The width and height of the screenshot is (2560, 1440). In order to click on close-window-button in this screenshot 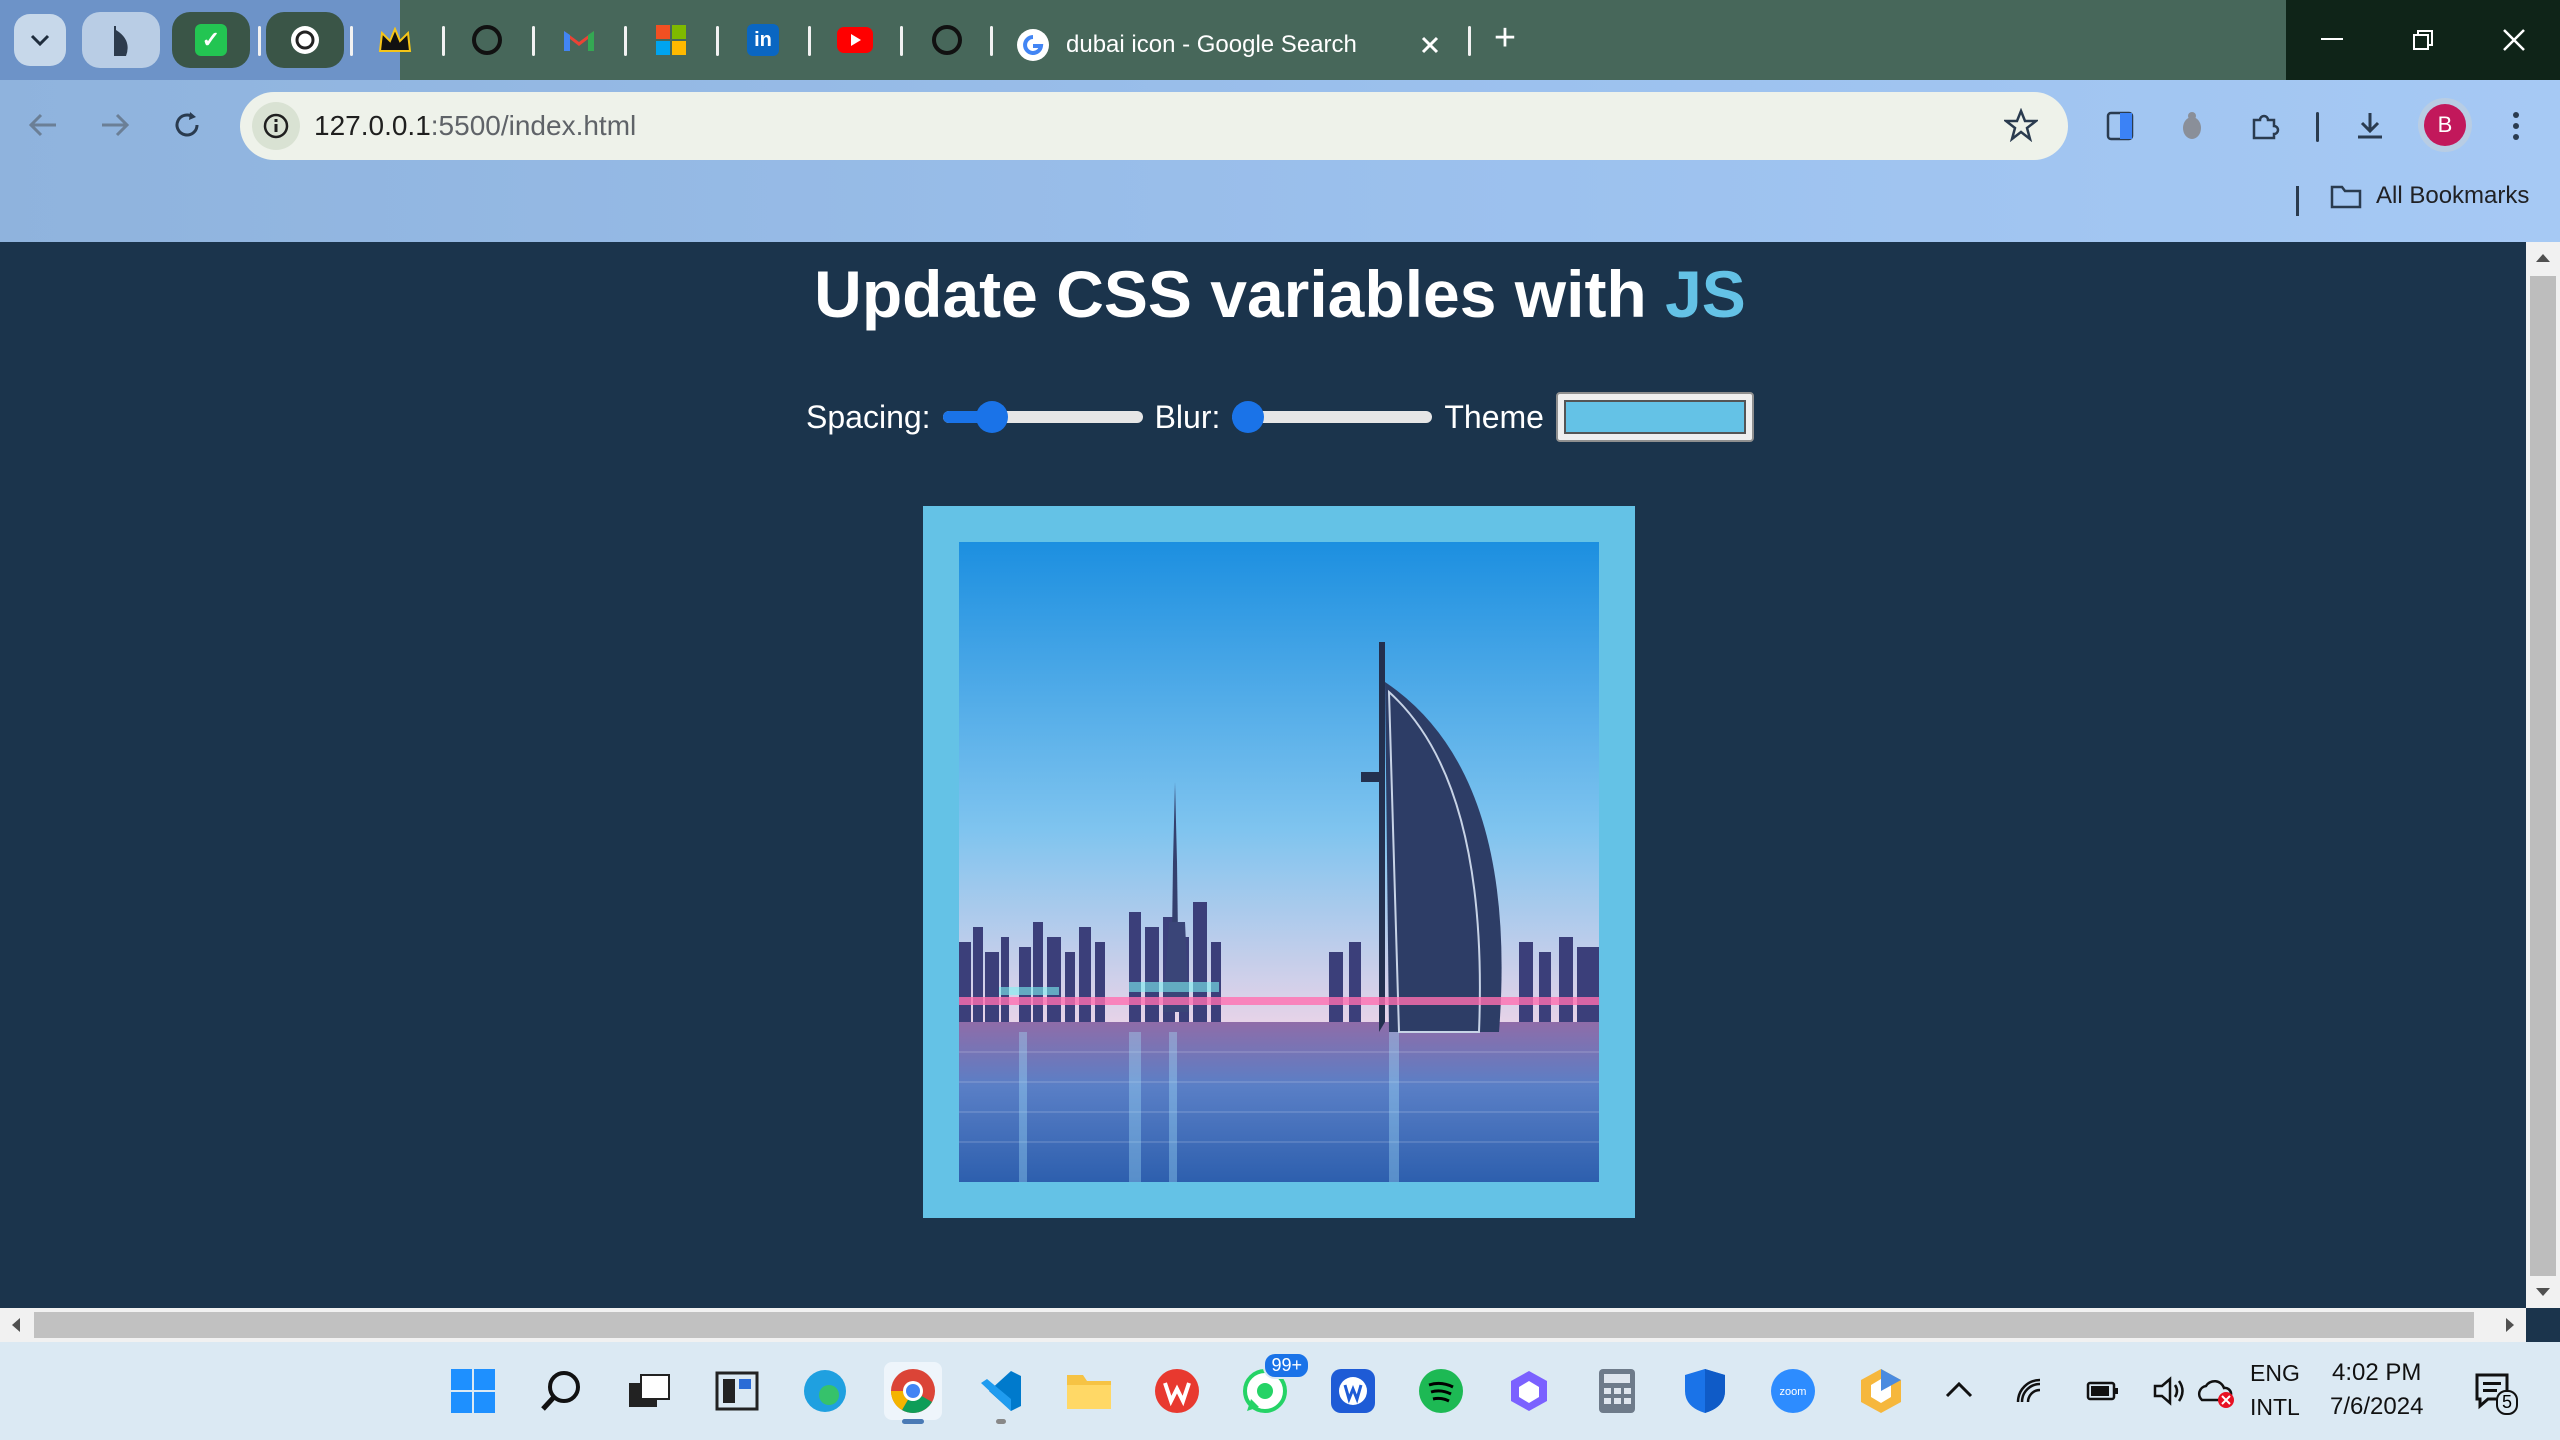, I will do `click(2513, 40)`.